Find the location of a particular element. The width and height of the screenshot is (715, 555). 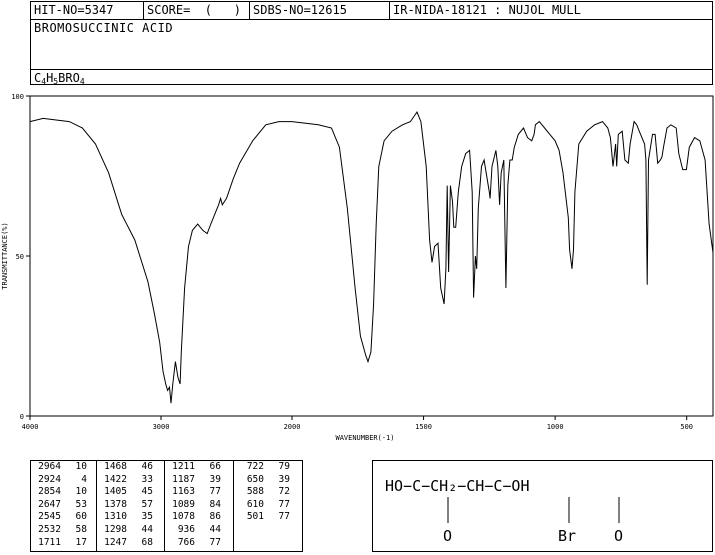

peak-row: 936 44 is located at coordinates (199, 530).